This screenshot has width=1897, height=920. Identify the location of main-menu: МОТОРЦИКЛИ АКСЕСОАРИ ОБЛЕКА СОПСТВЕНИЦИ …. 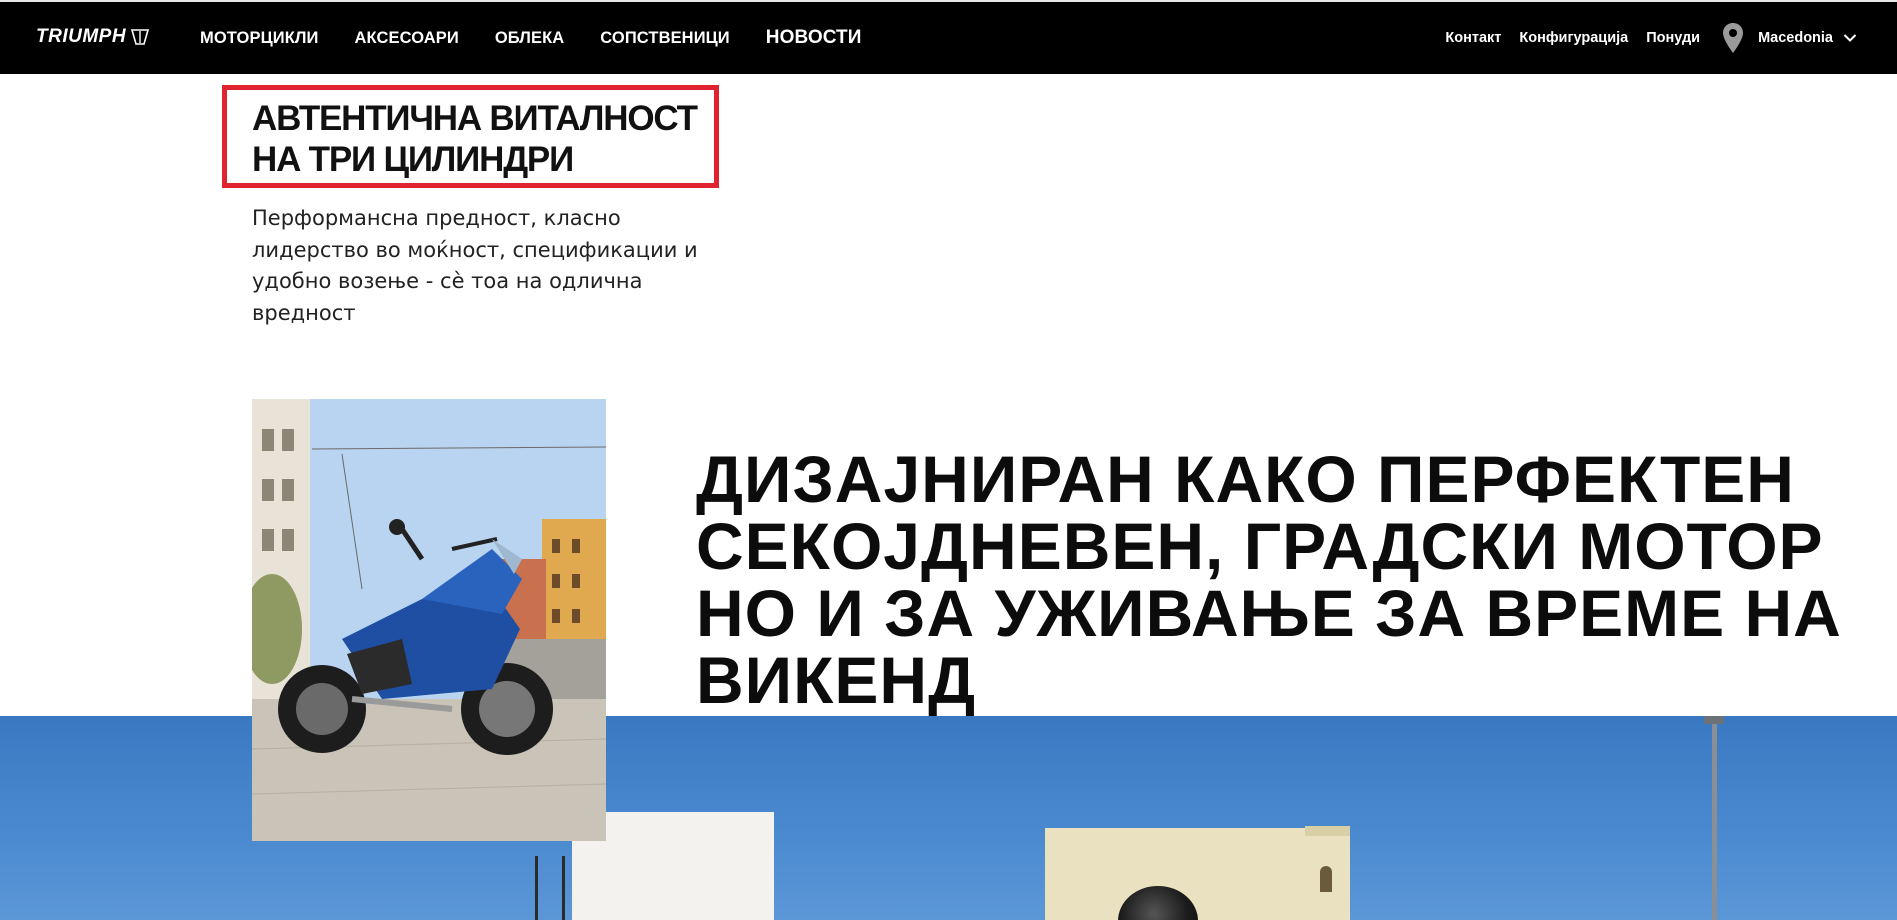
(549, 38).